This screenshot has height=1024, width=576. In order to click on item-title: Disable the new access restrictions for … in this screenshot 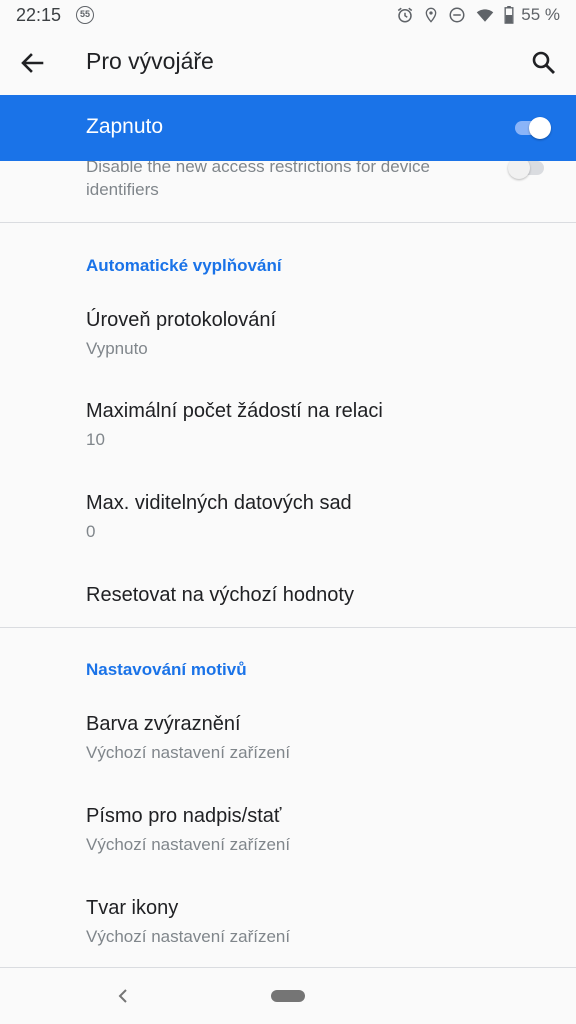, I will do `click(258, 180)`.